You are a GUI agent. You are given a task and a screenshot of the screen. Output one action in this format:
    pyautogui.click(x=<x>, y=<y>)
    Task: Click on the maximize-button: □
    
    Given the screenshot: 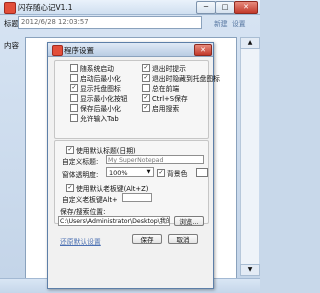 What is the action you would take?
    pyautogui.click(x=225, y=7)
    